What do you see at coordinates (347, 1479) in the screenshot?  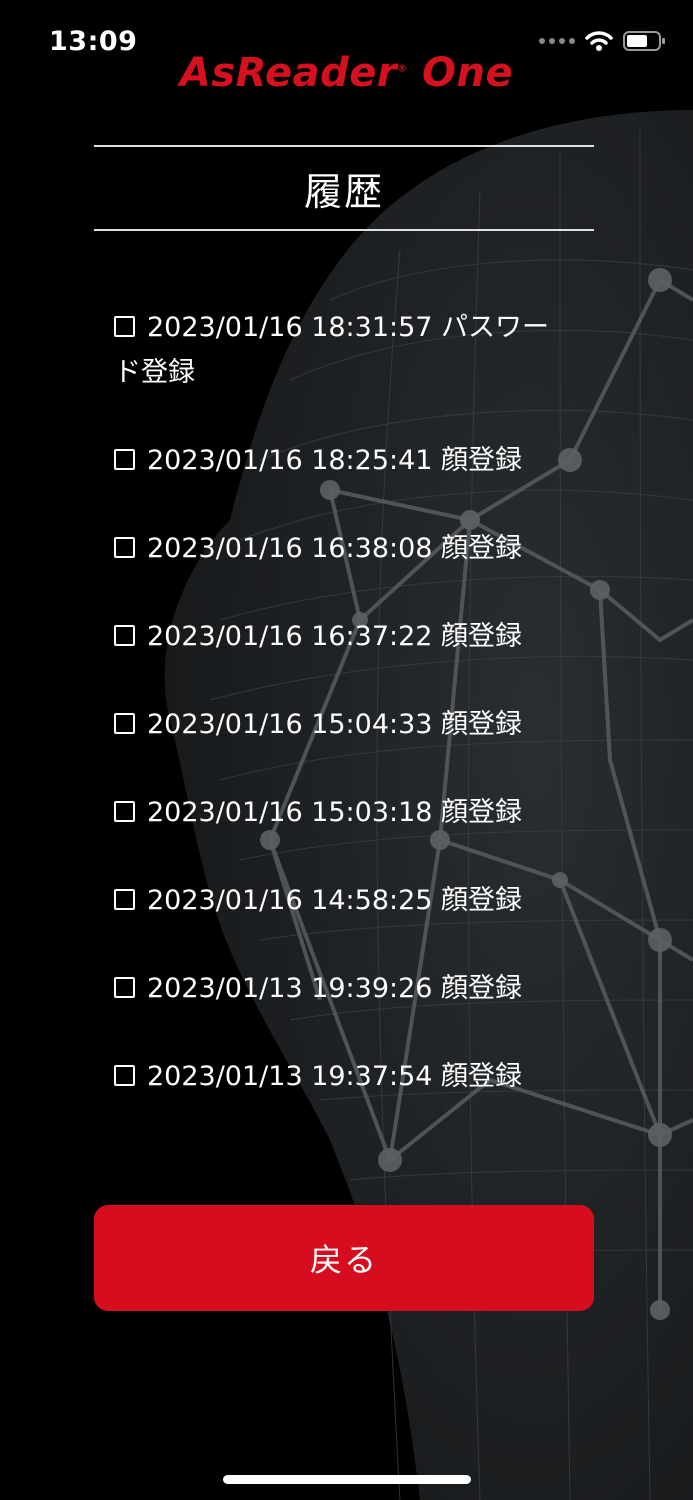 I see `home-indicator` at bounding box center [347, 1479].